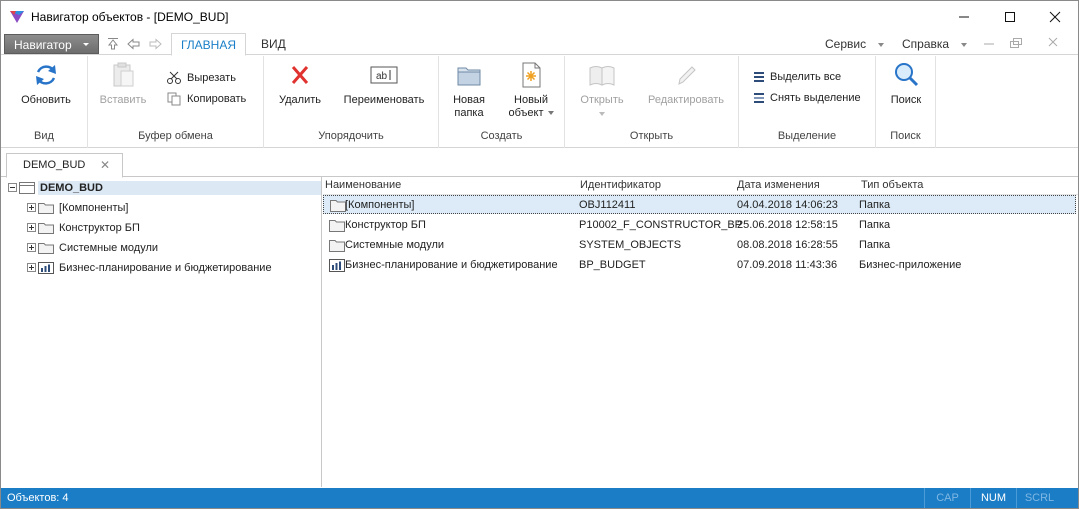  Describe the element at coordinates (109, 248) in the screenshot. I see `tree-item-label: Системные модули` at that location.